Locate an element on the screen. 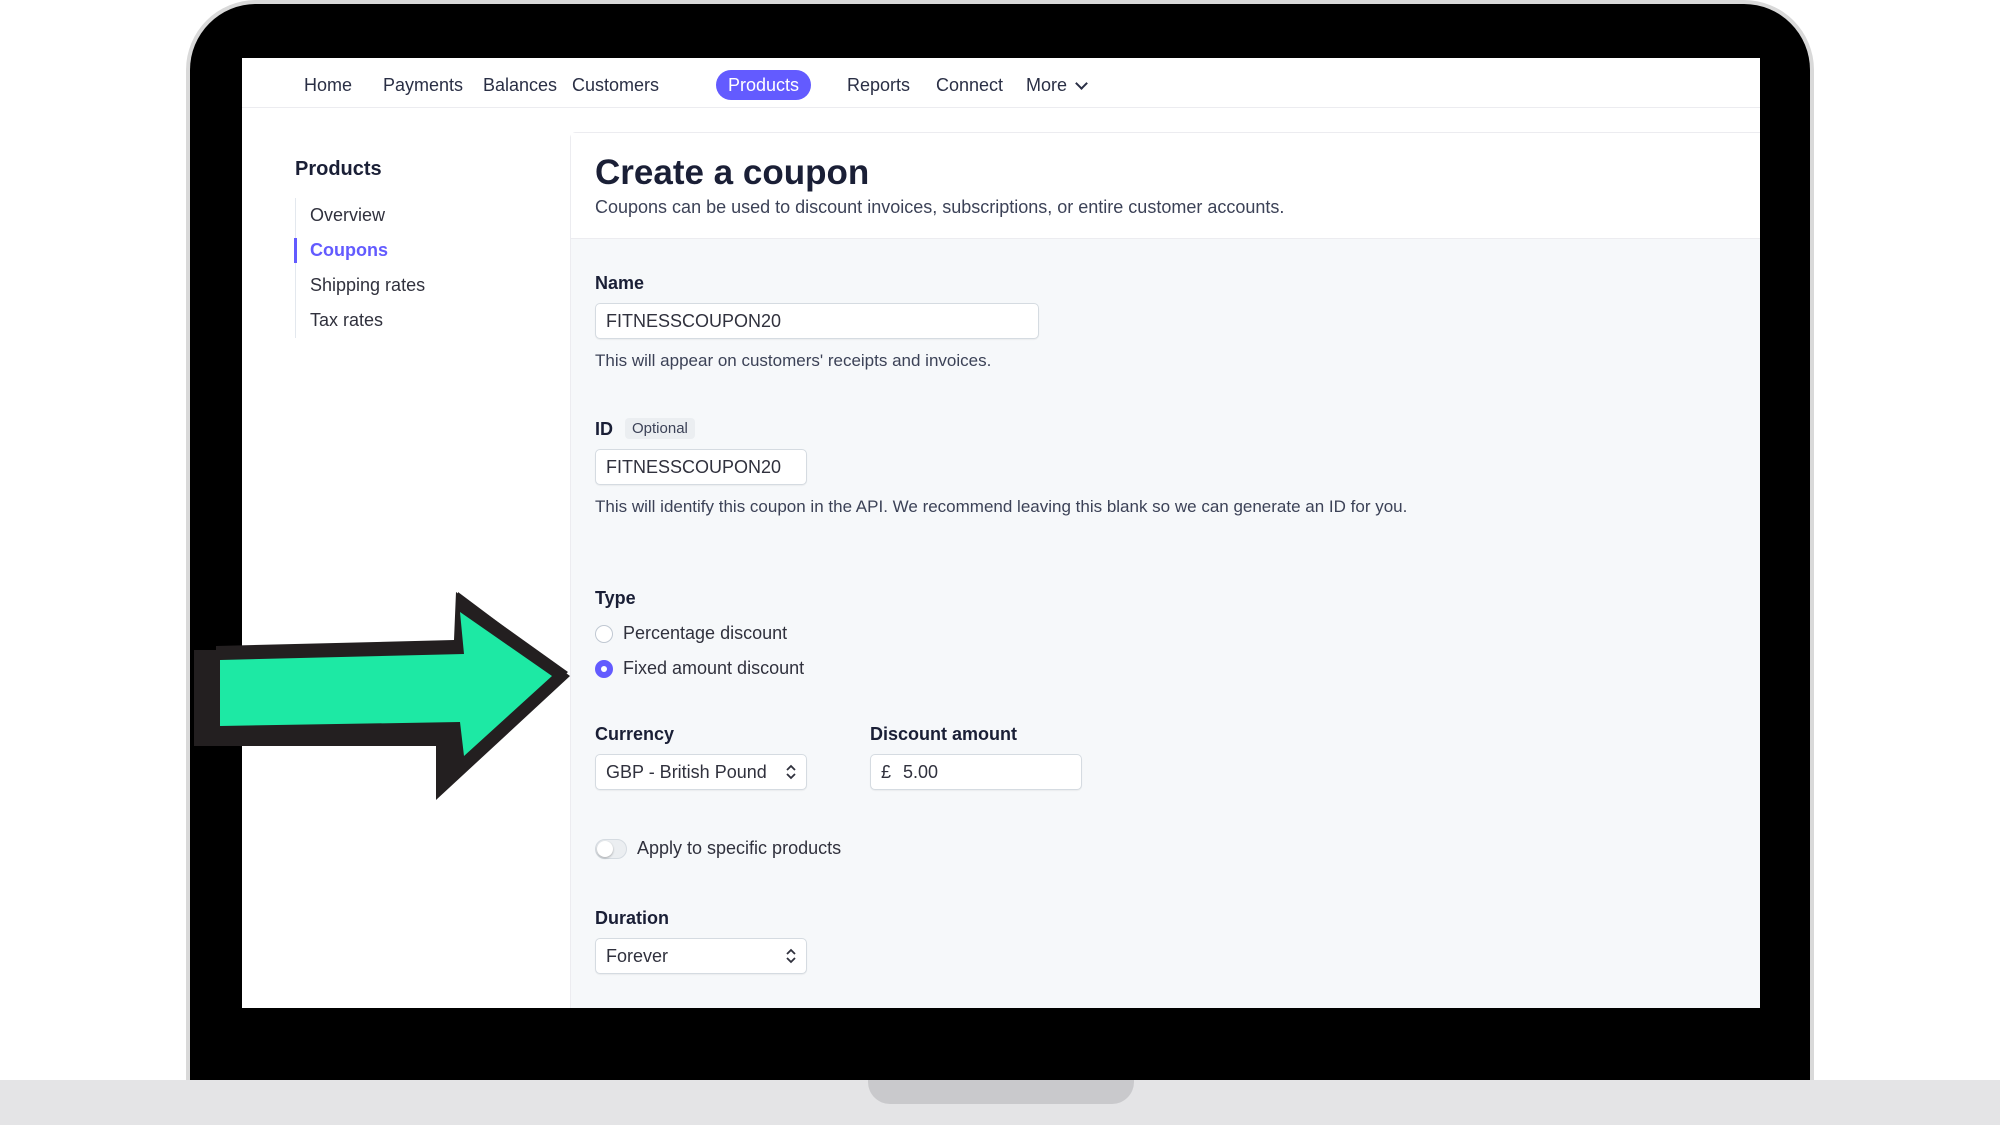 Image resolution: width=2000 pixels, height=1125 pixels. nav-item-more: More is located at coordinates (1056, 85).